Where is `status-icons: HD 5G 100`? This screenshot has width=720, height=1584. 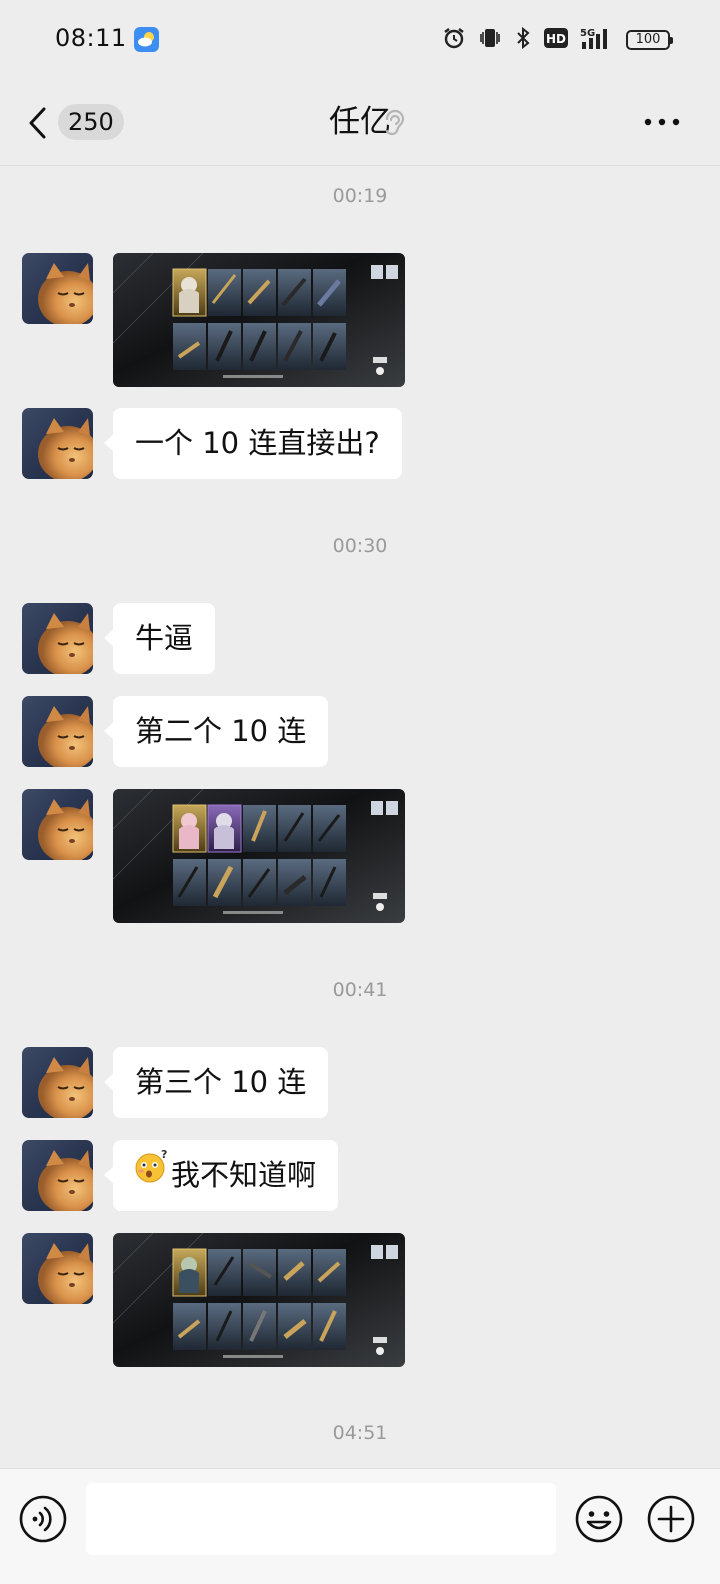
status-icons: HD 5G 100 is located at coordinates (557, 40).